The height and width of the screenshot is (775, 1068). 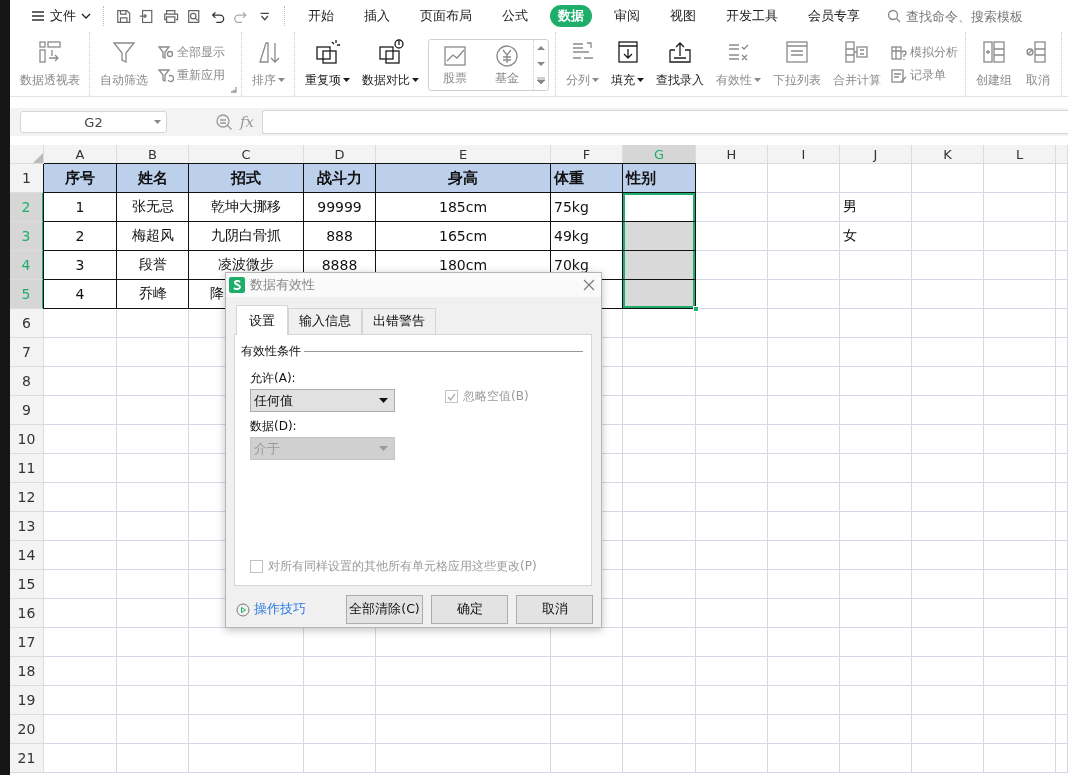 I want to click on table-cell: 99999, so click(x=340, y=207).